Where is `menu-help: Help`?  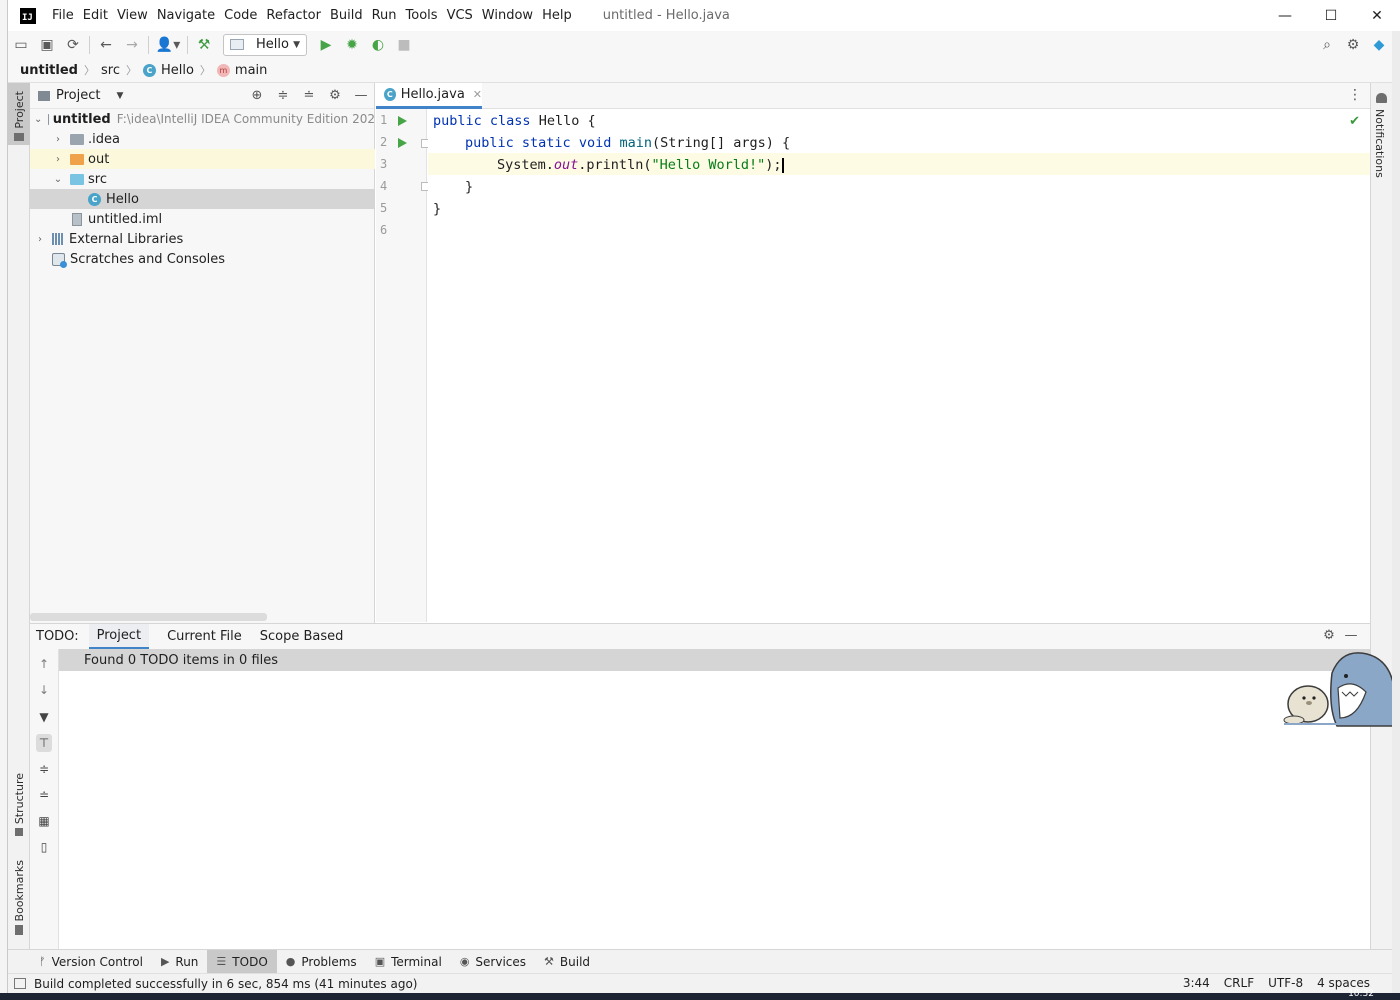 menu-help: Help is located at coordinates (557, 15).